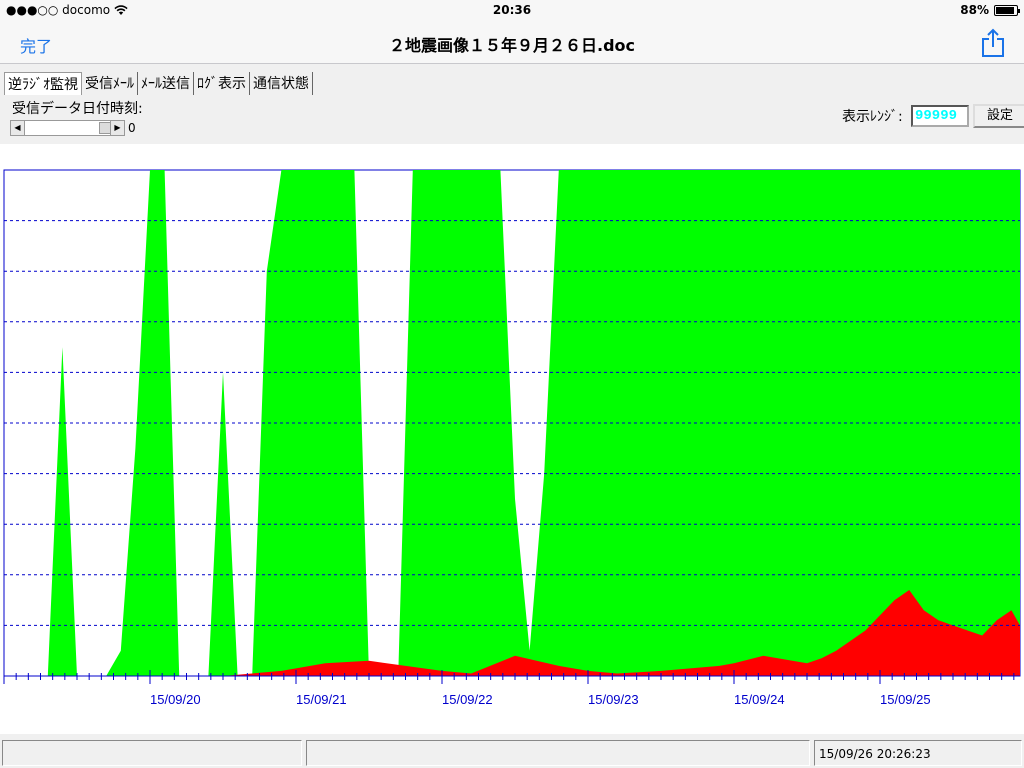 Image resolution: width=1024 pixels, height=768 pixels. I want to click on tab-log-view: ﾛｸﾞ表示, so click(222, 83).